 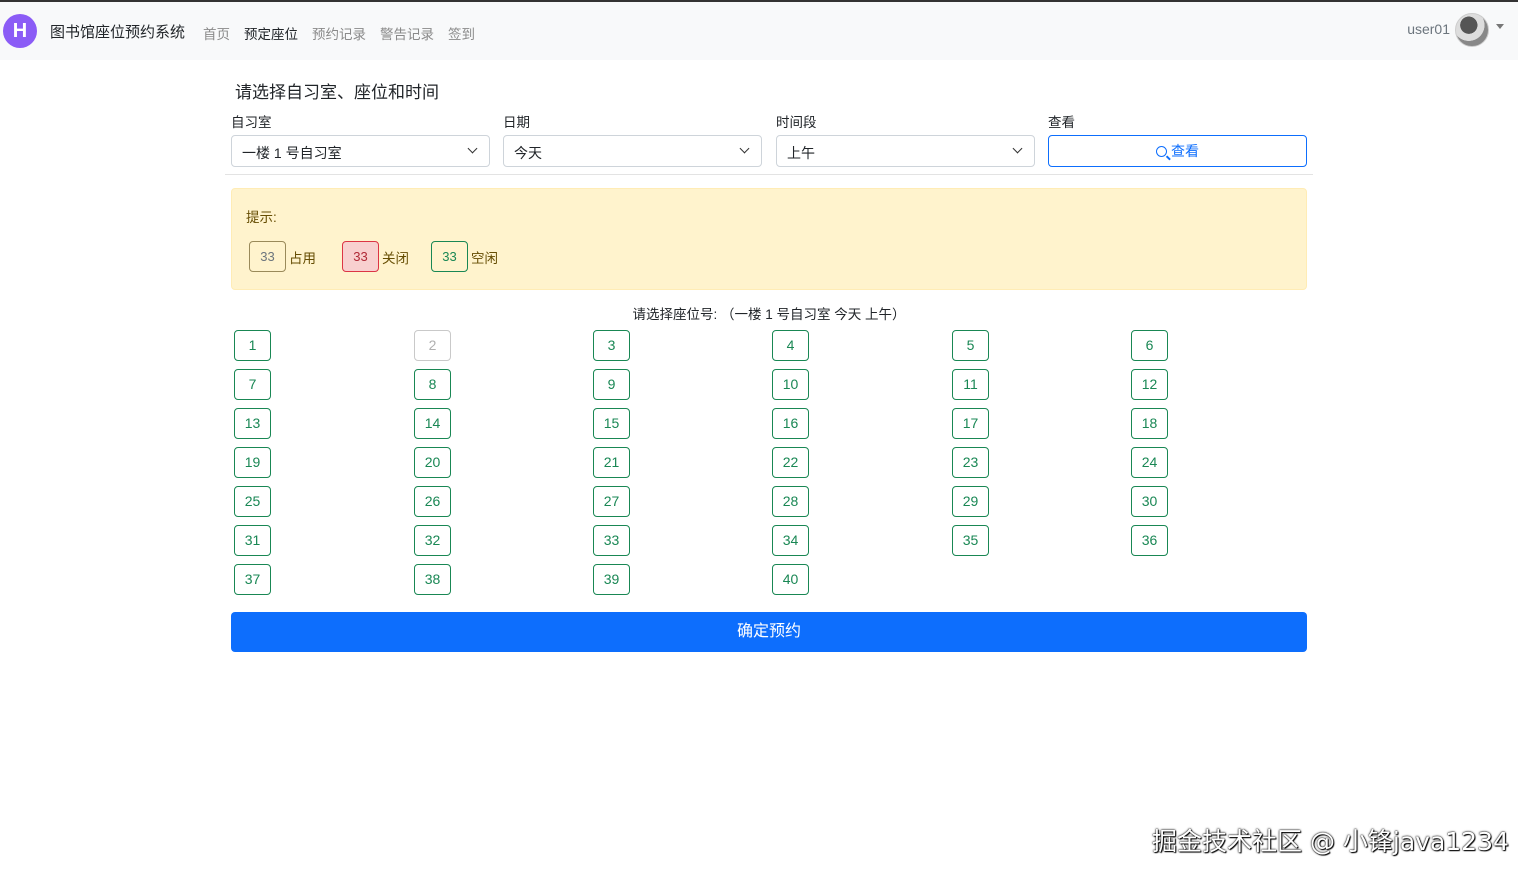 I want to click on room-label: 自习室, so click(x=251, y=122).